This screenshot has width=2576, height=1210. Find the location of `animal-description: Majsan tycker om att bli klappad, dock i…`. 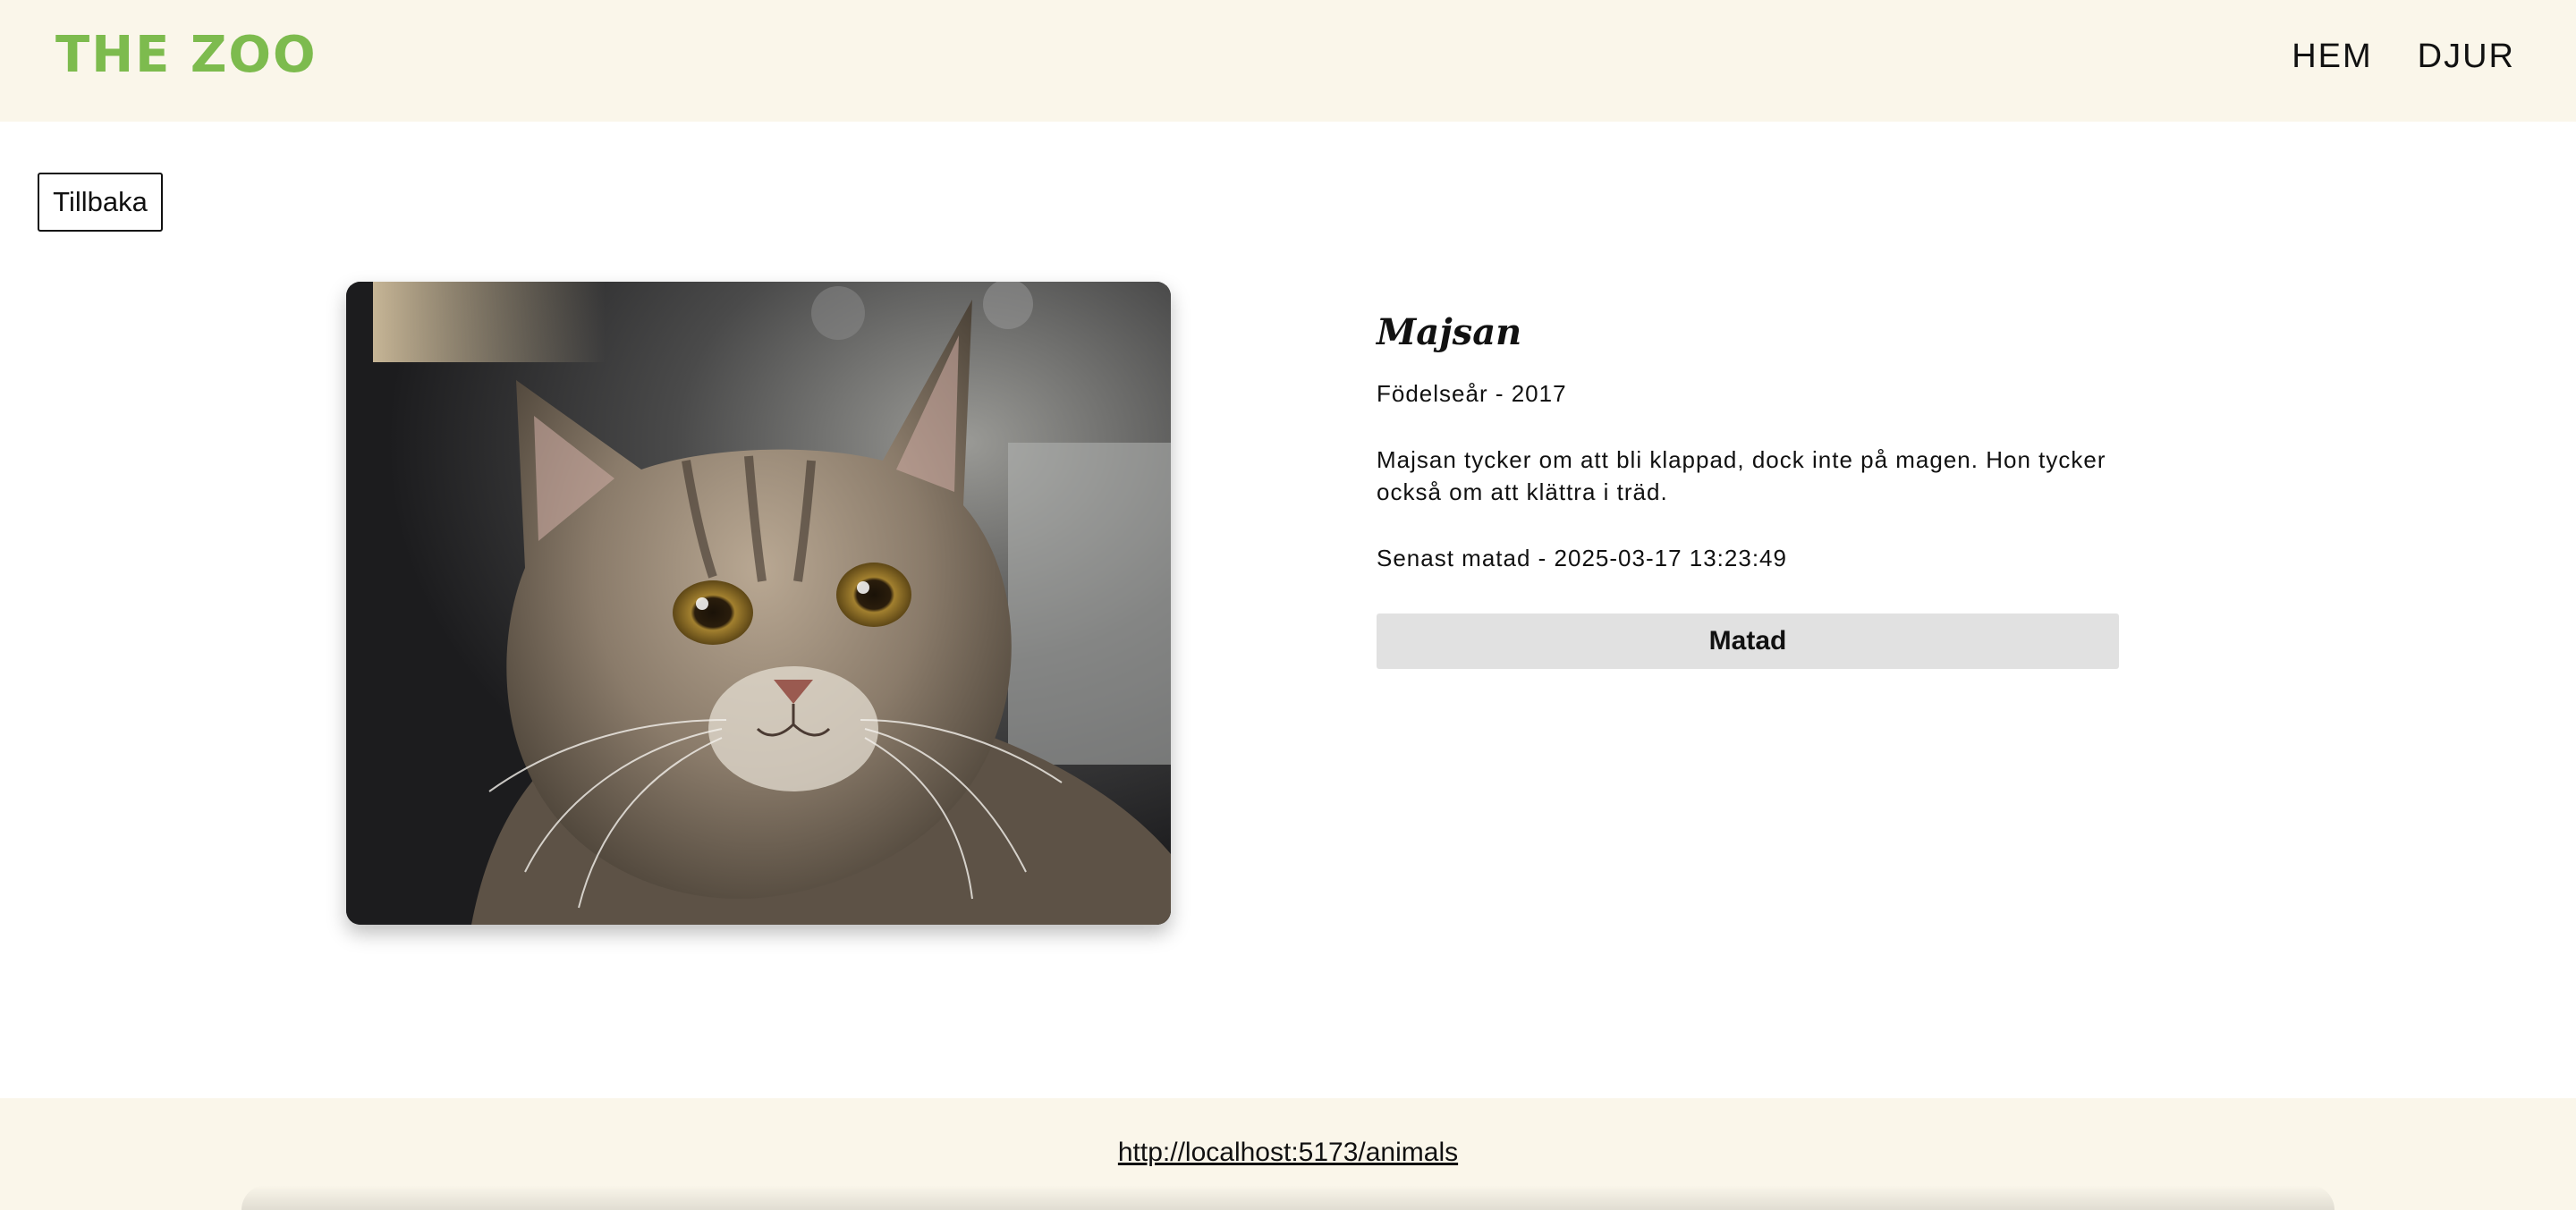

animal-description: Majsan tycker om att bli klappad, dock i… is located at coordinates (1741, 475).